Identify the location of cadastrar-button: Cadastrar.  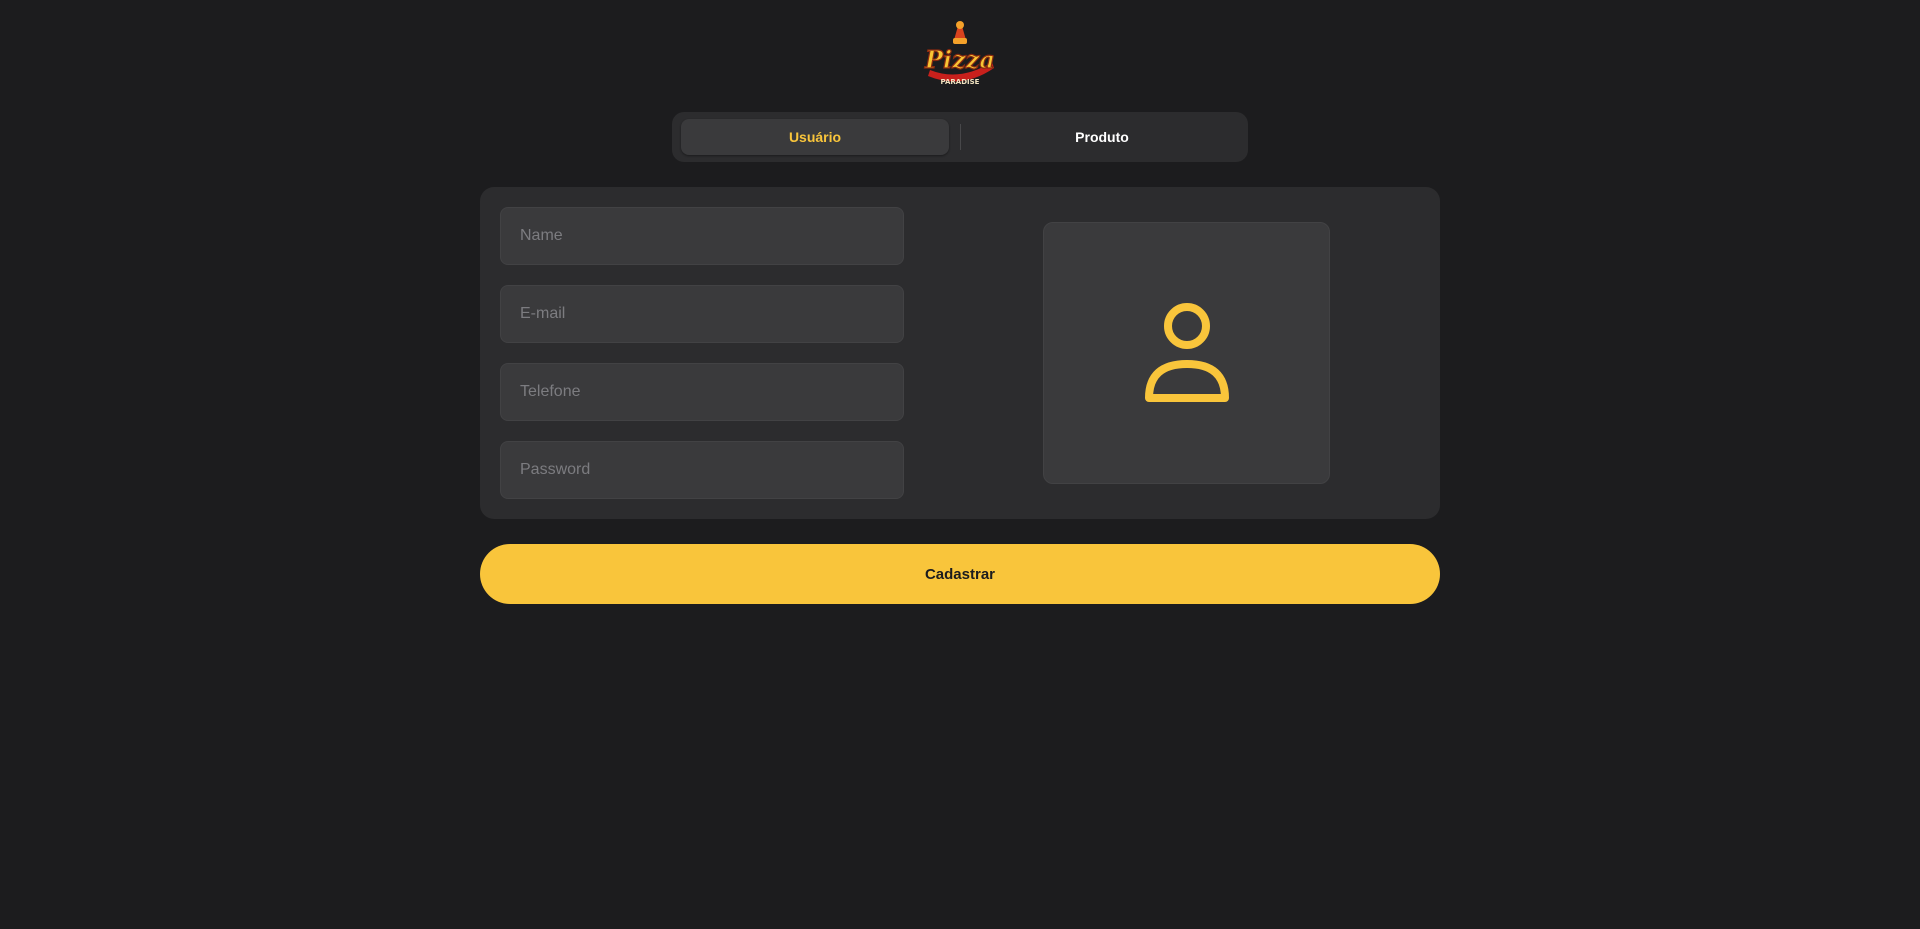
(960, 574).